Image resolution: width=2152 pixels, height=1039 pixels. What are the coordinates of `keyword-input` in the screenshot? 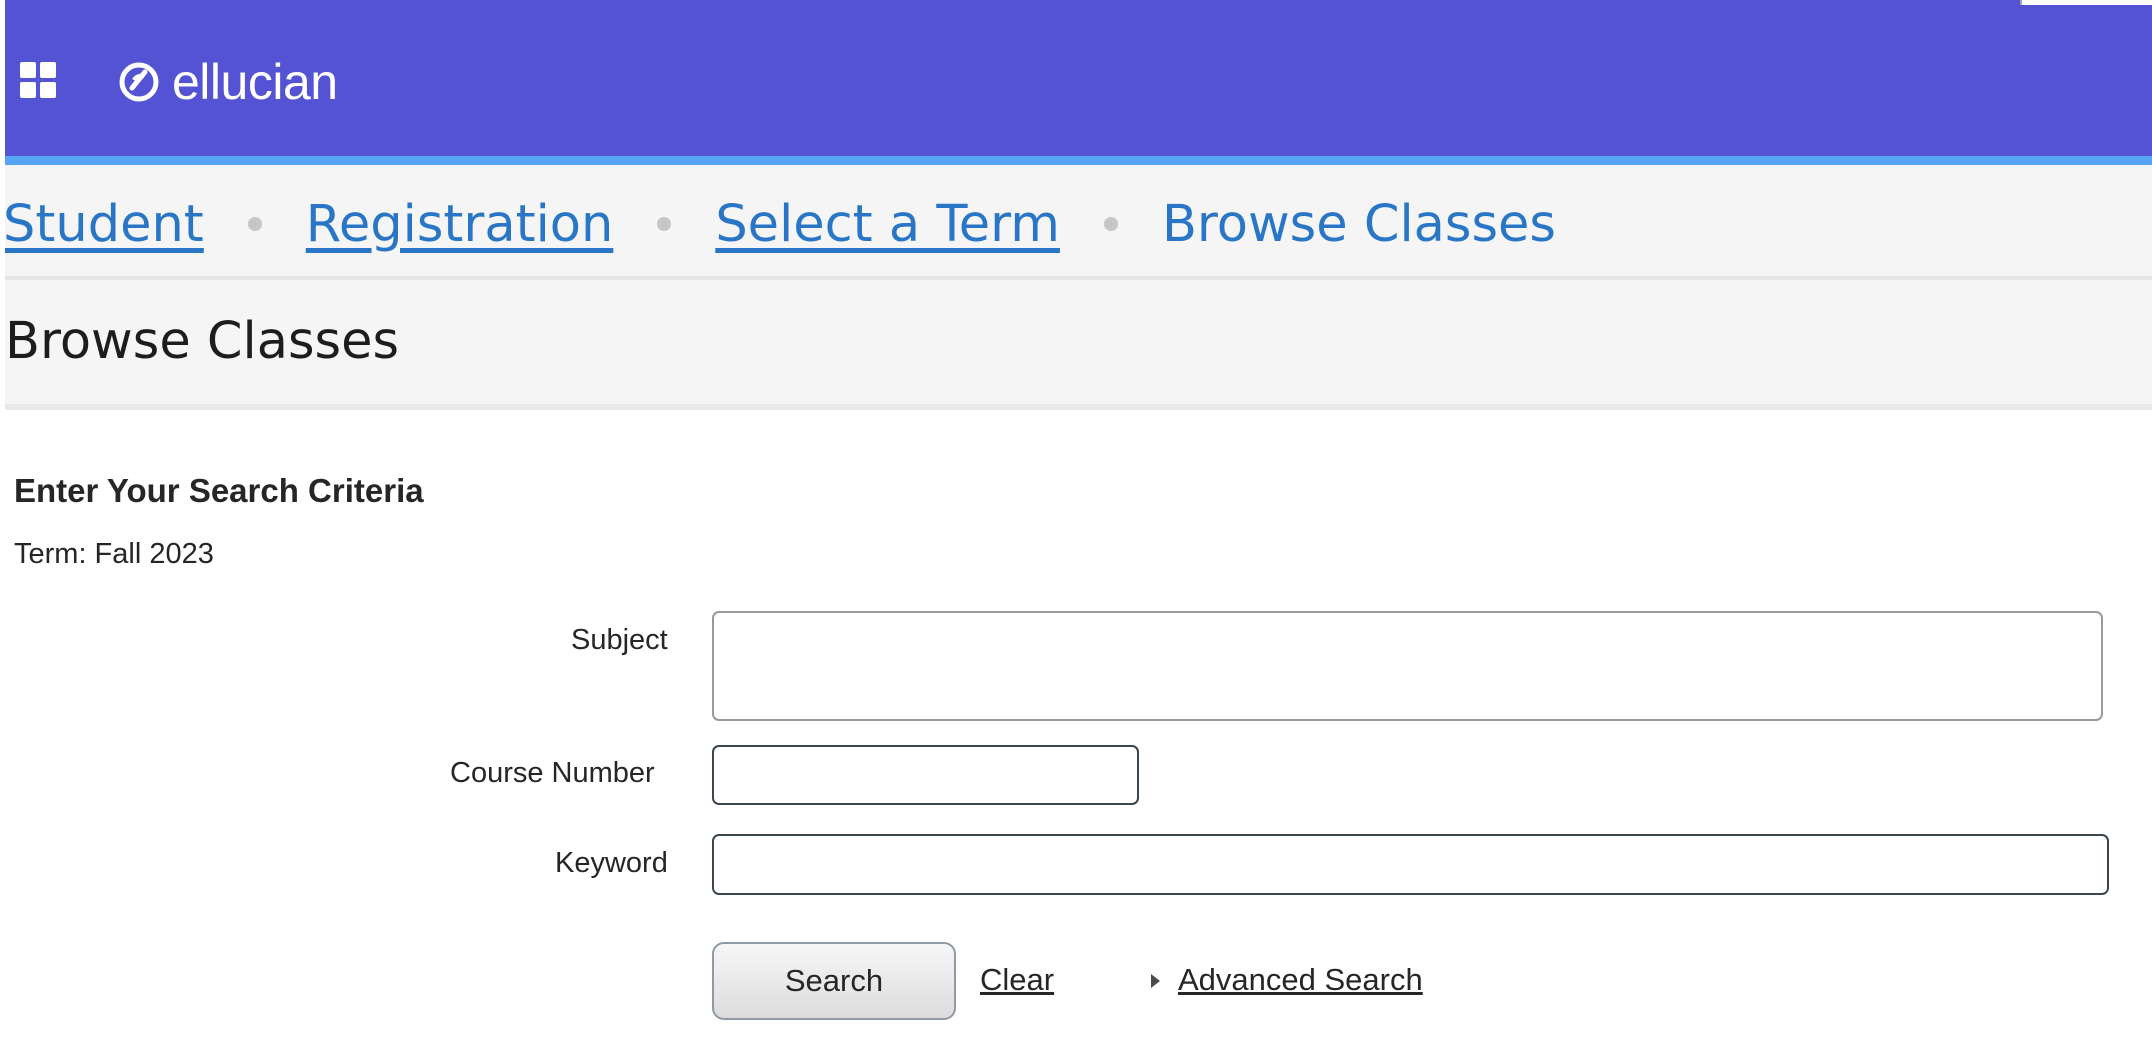 It's located at (1410, 864).